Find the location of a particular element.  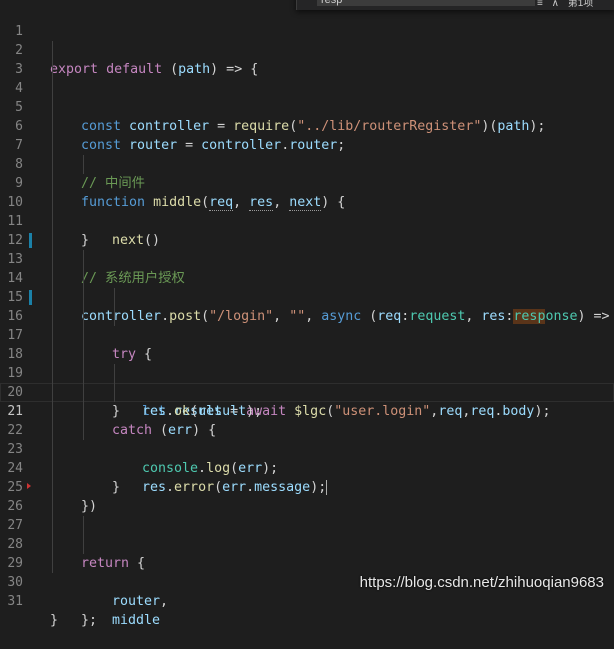

code-line: 23 is located at coordinates (307, 439).